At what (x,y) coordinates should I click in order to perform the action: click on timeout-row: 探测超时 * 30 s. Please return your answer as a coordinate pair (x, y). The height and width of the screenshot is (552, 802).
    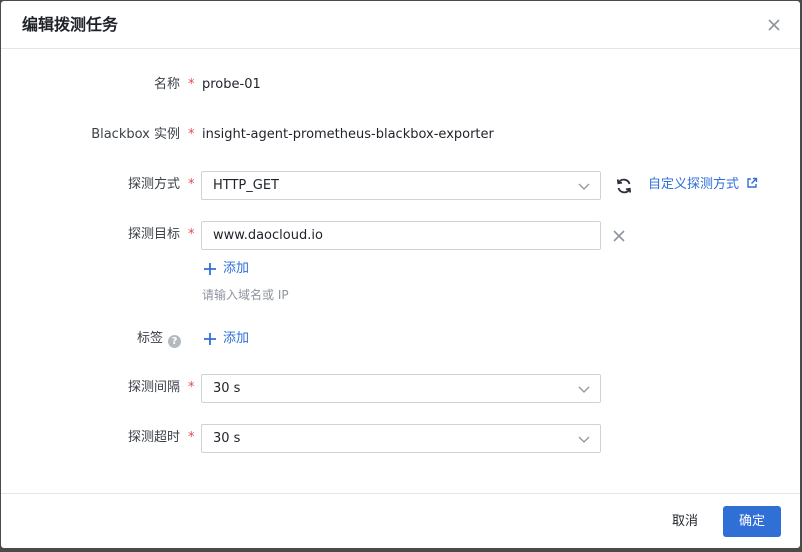
    Looking at the image, I should click on (400, 438).